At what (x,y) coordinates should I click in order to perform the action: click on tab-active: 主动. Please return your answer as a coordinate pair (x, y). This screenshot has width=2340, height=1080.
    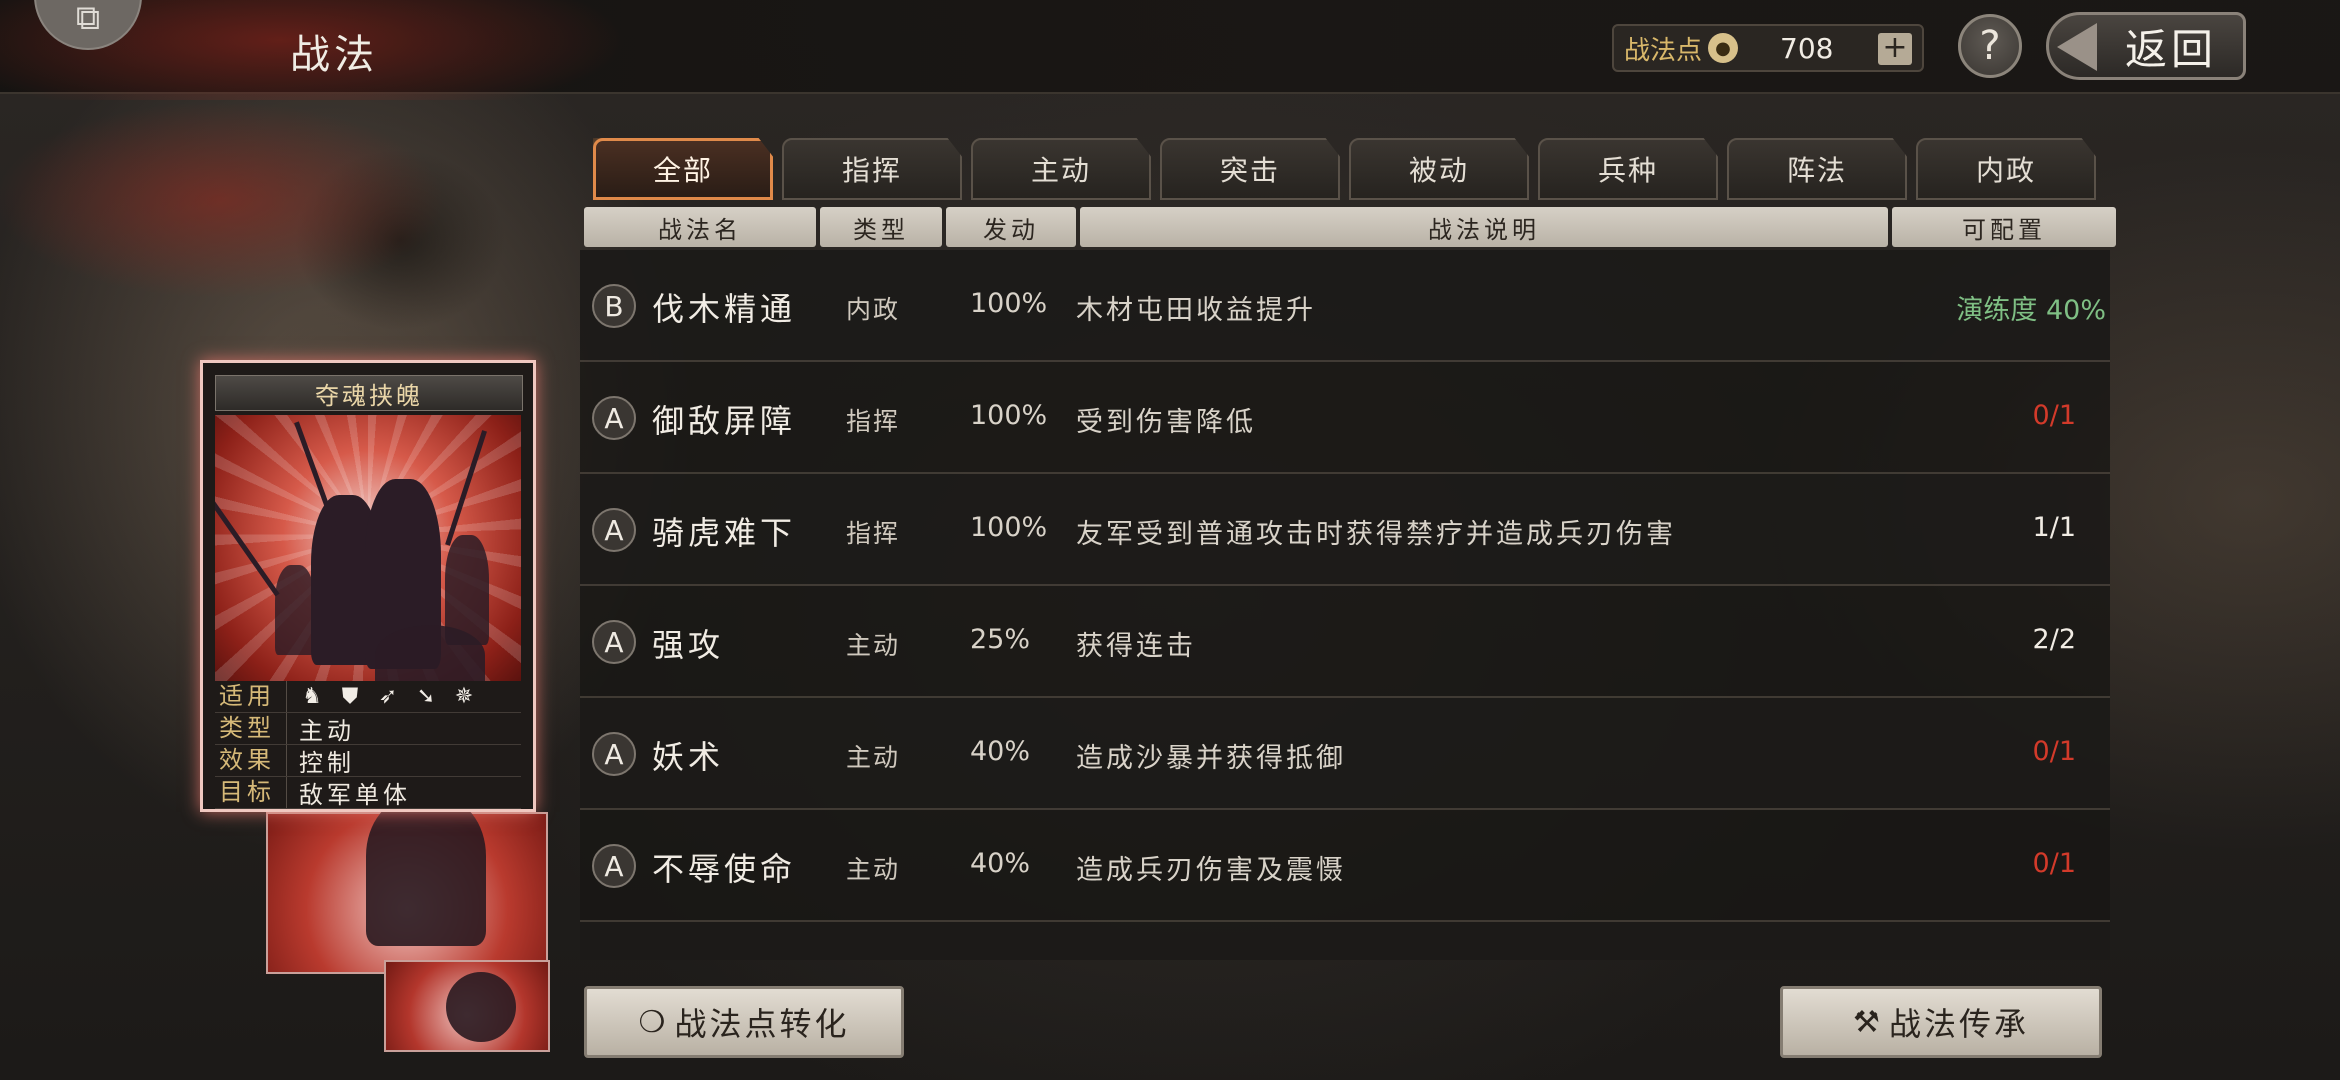
    Looking at the image, I should click on (1061, 169).